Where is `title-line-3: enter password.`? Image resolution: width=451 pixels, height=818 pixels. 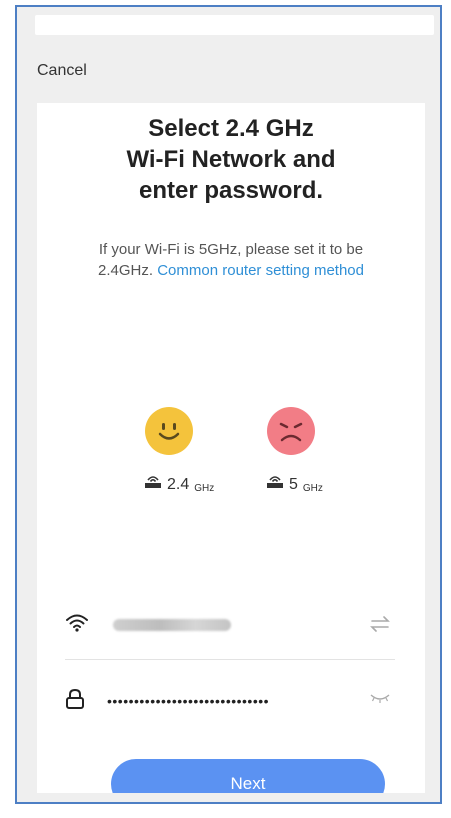 title-line-3: enter password. is located at coordinates (231, 190).